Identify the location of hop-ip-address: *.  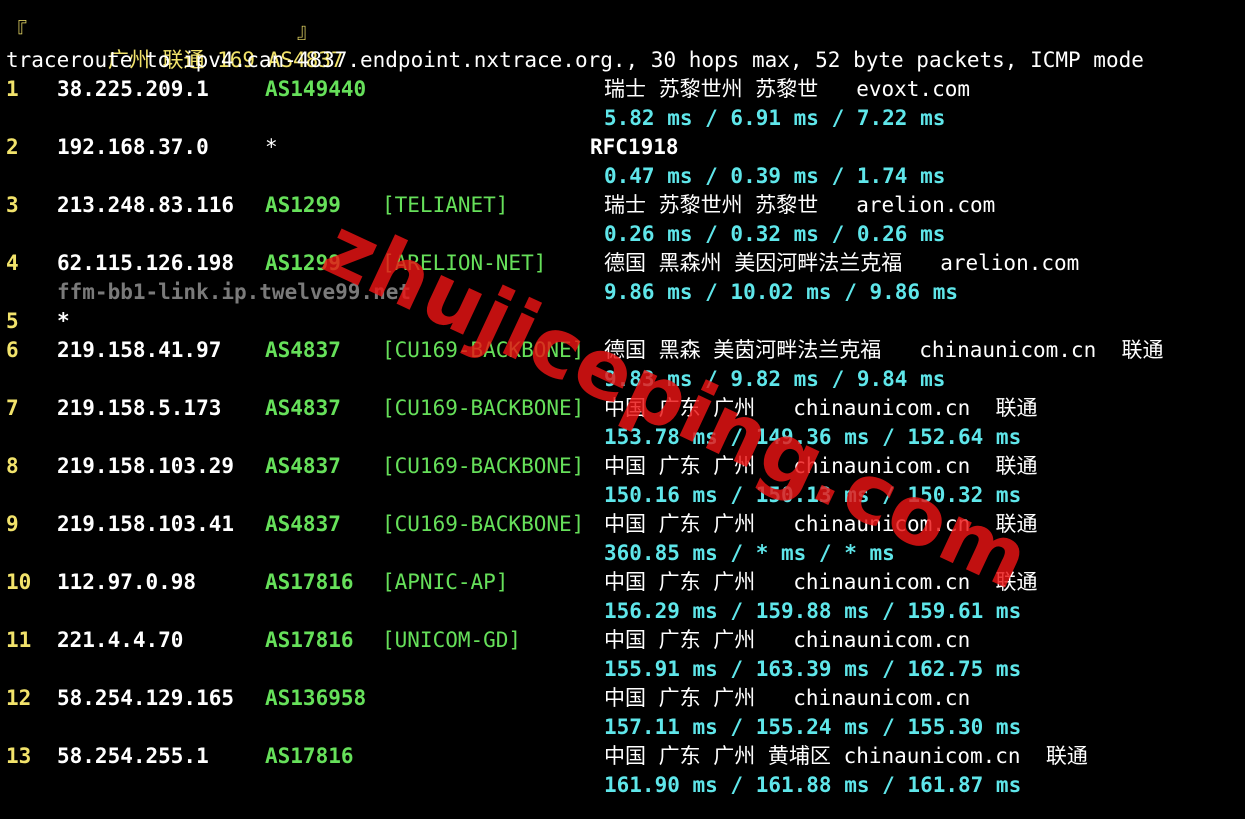
(63, 321).